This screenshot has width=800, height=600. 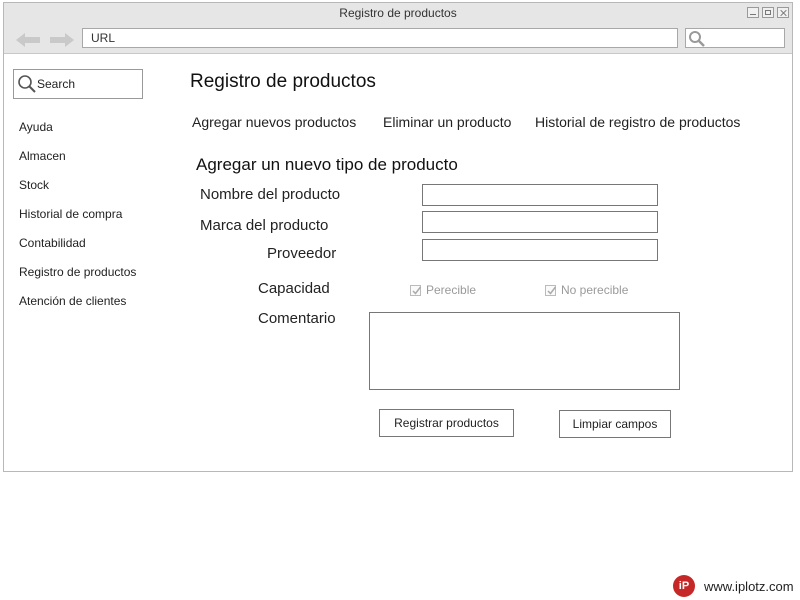 I want to click on sidebar-item-registro-productos: Registro de productos, so click(x=77, y=278).